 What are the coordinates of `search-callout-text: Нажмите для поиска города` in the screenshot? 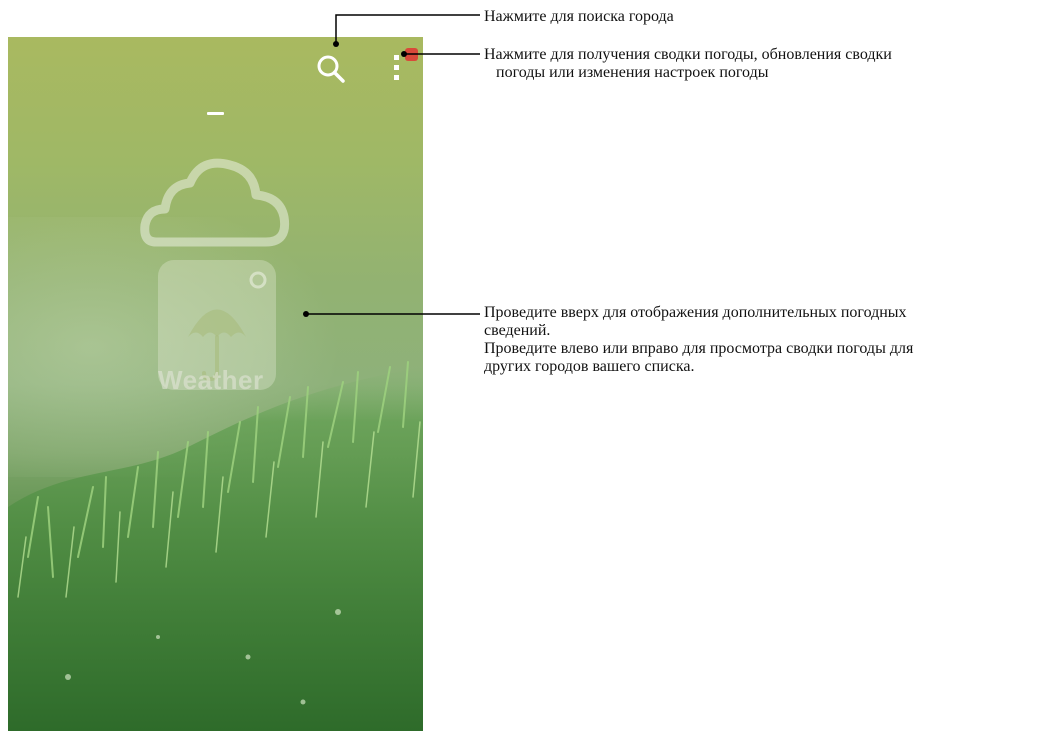 It's located at (579, 16).